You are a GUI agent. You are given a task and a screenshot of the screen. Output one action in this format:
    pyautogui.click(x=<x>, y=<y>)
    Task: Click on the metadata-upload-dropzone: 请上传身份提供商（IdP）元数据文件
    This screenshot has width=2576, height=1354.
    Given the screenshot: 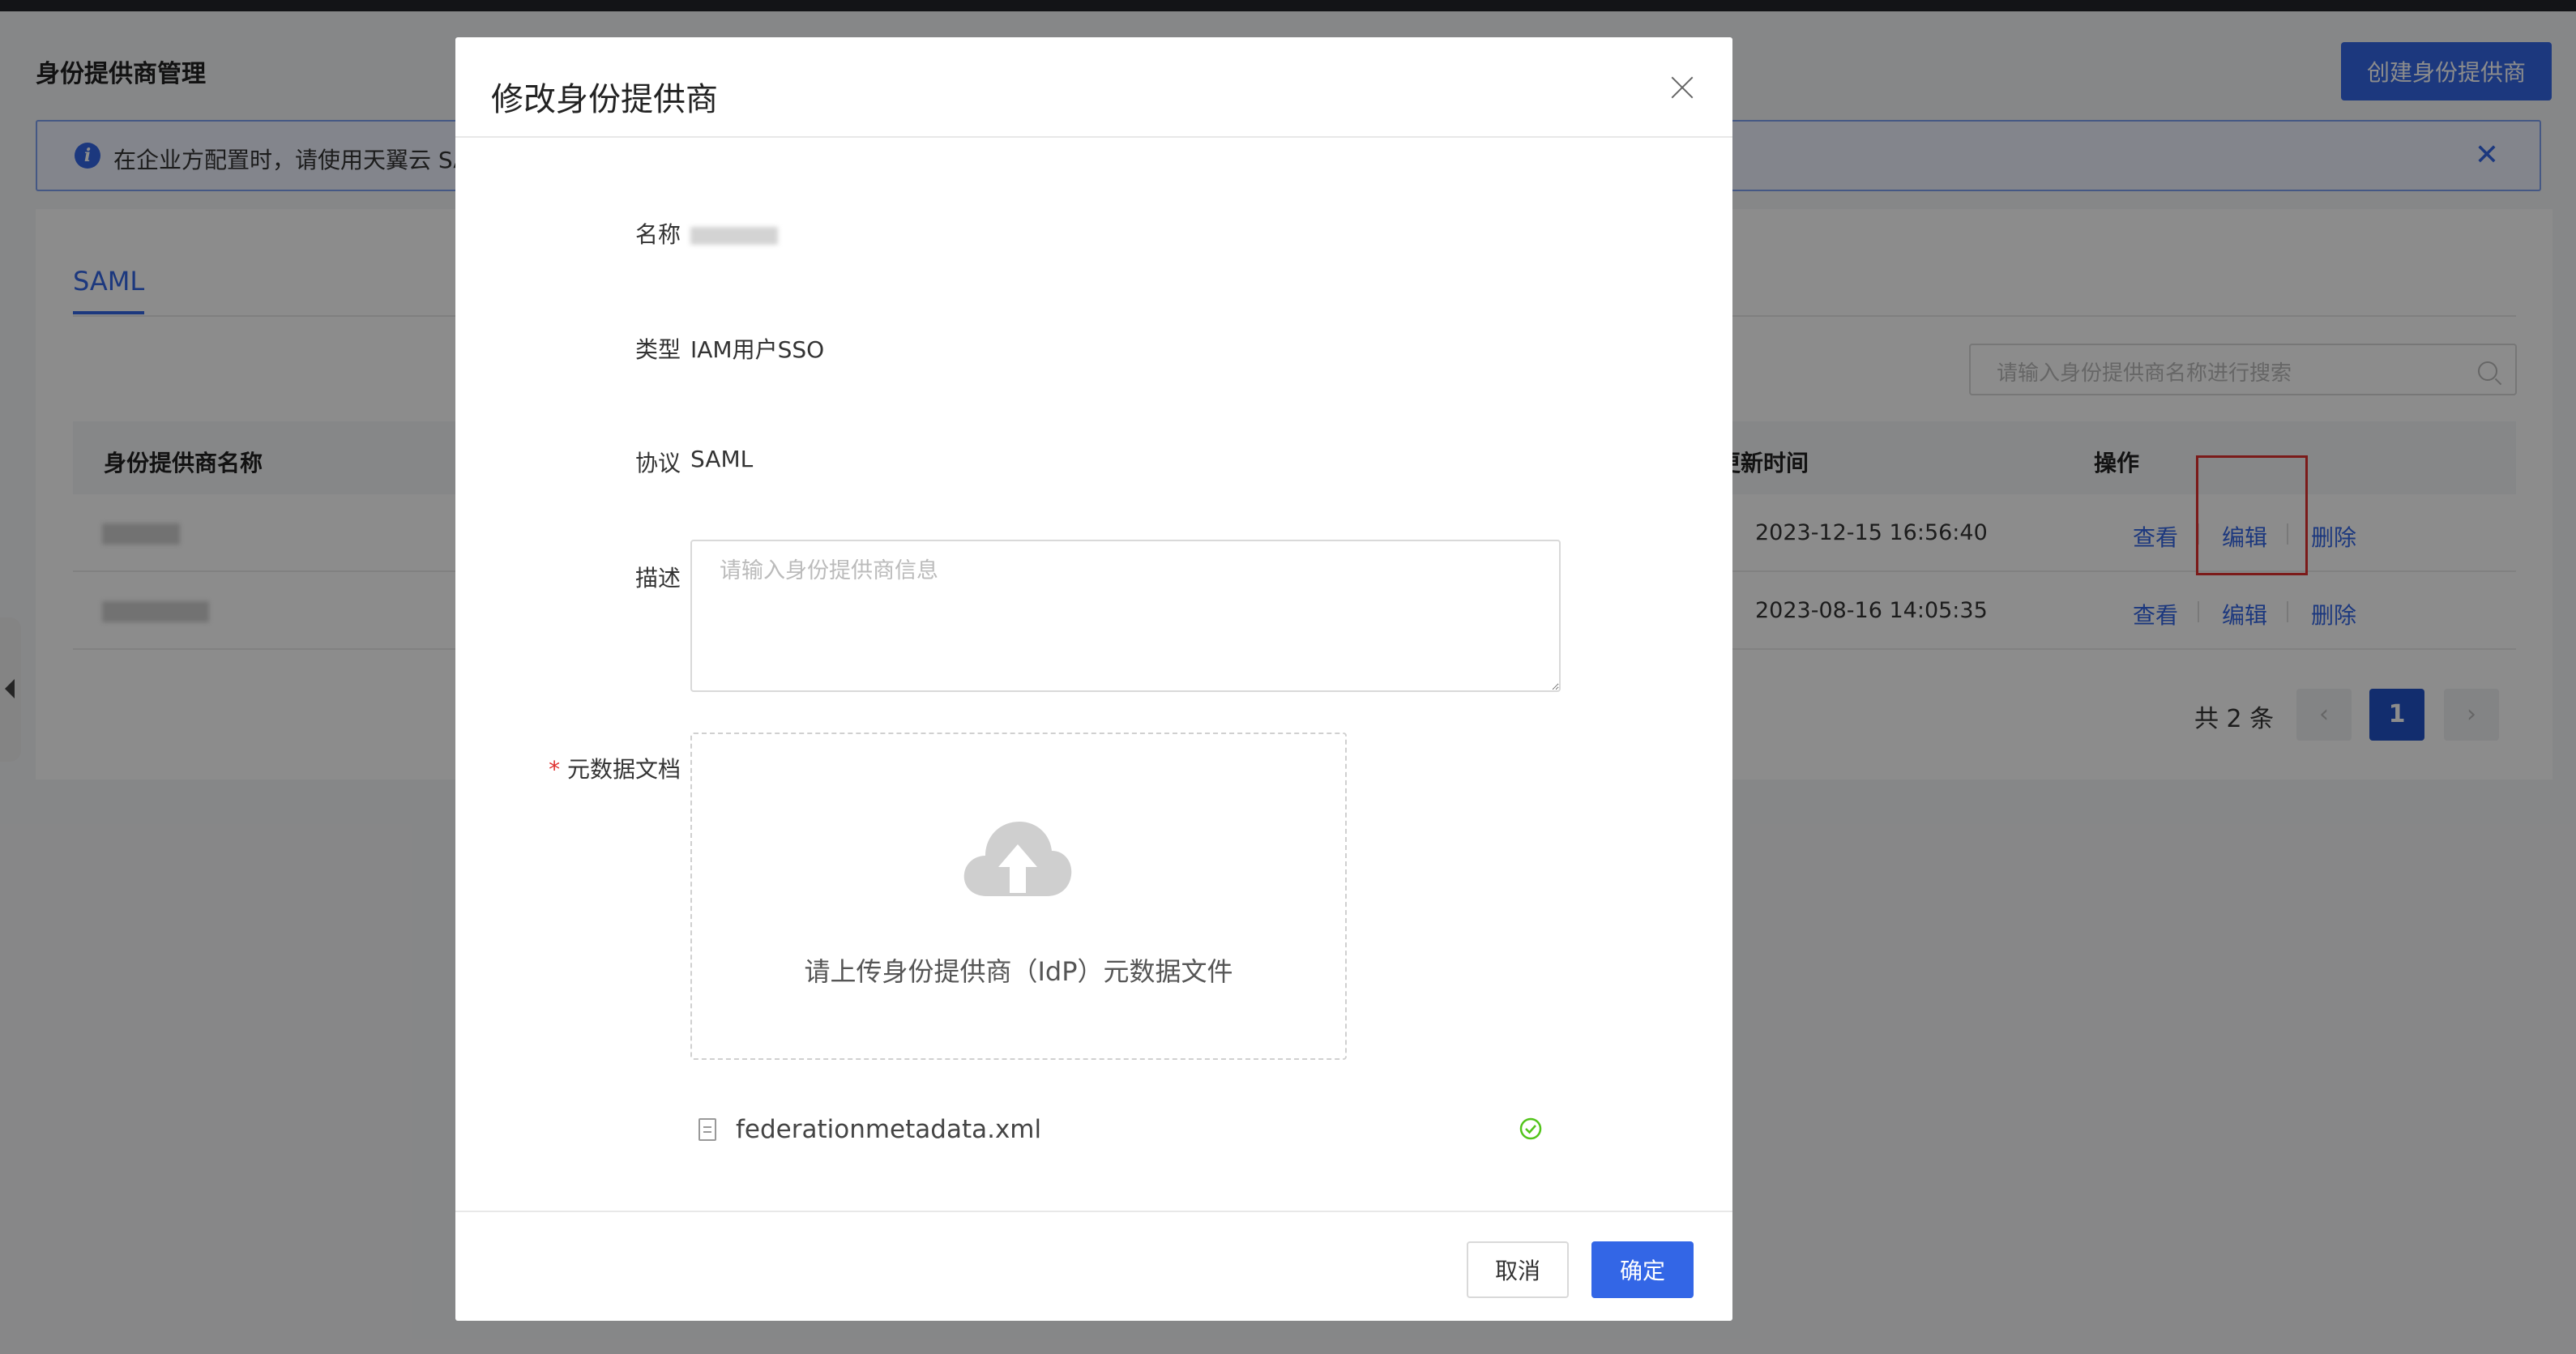 What is the action you would take?
    pyautogui.click(x=1018, y=897)
    